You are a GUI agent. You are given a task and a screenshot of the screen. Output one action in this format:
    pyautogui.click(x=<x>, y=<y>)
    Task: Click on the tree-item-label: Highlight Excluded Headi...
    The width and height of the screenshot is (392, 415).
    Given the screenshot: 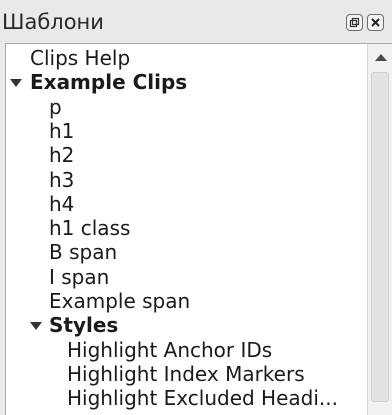 What is the action you would take?
    pyautogui.click(x=202, y=398)
    